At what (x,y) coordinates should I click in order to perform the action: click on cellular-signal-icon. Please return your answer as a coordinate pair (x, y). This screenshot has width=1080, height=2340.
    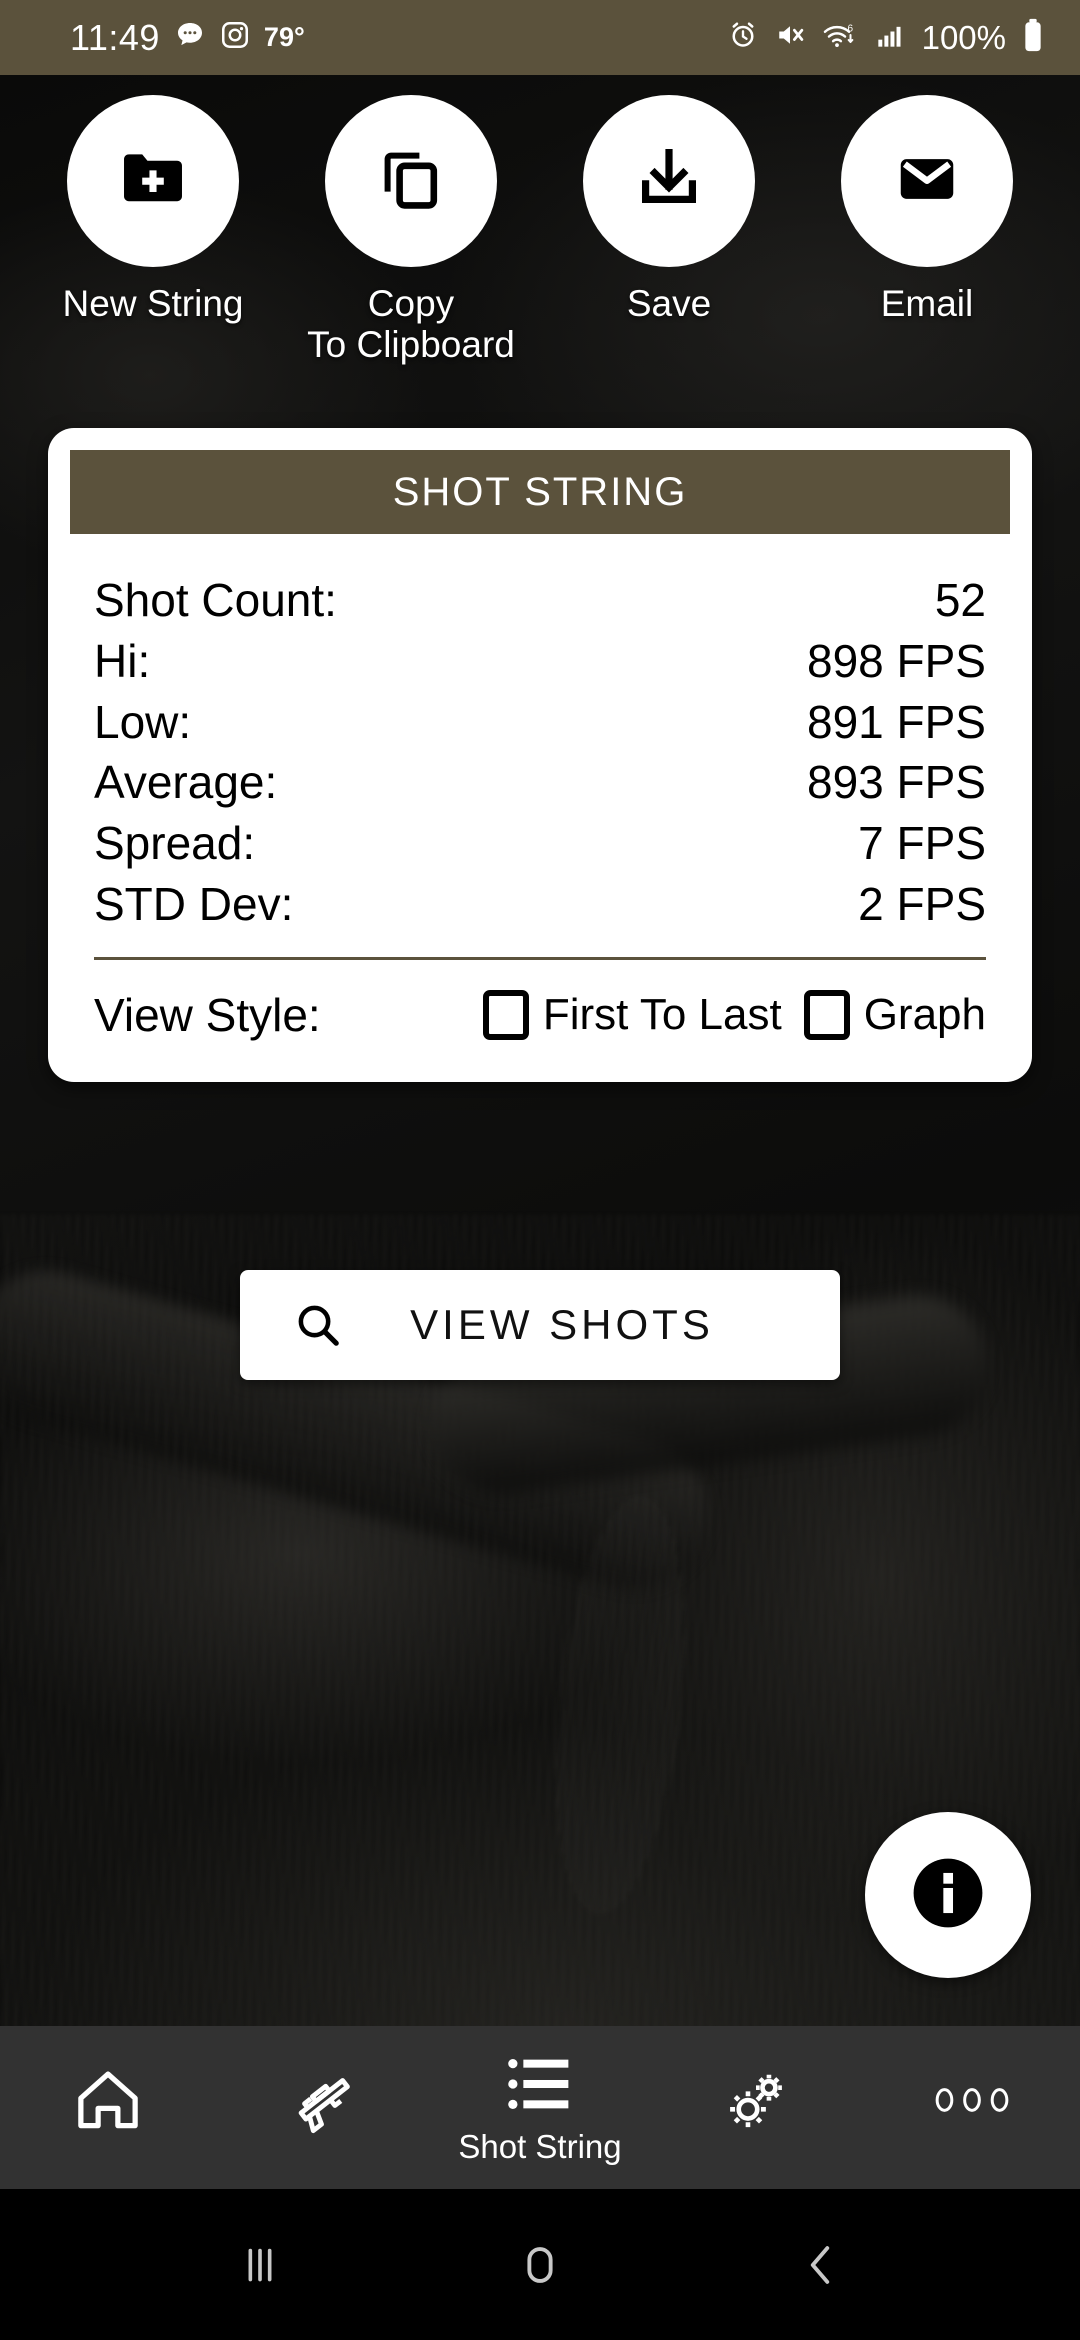
    Looking at the image, I should click on (890, 37).